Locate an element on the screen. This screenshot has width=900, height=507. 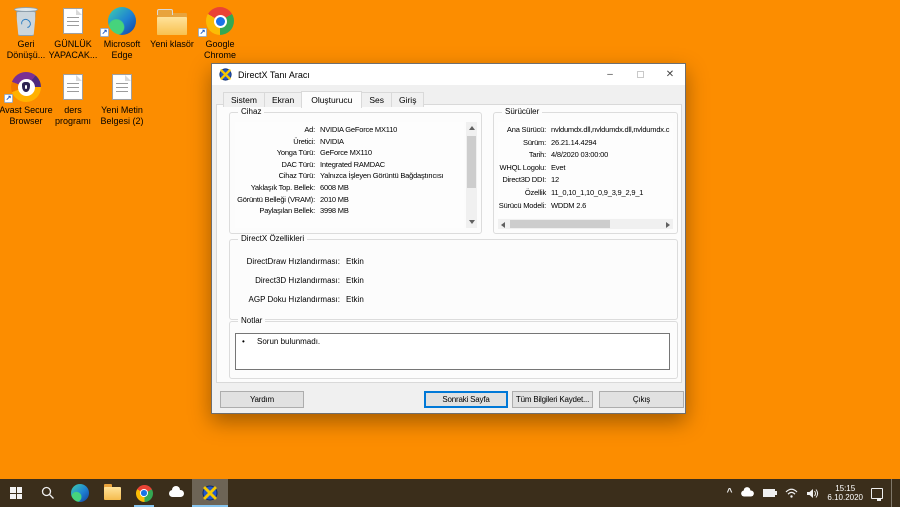
notes-box: • Sorun bulunmadı. is located at coordinates (452, 351).